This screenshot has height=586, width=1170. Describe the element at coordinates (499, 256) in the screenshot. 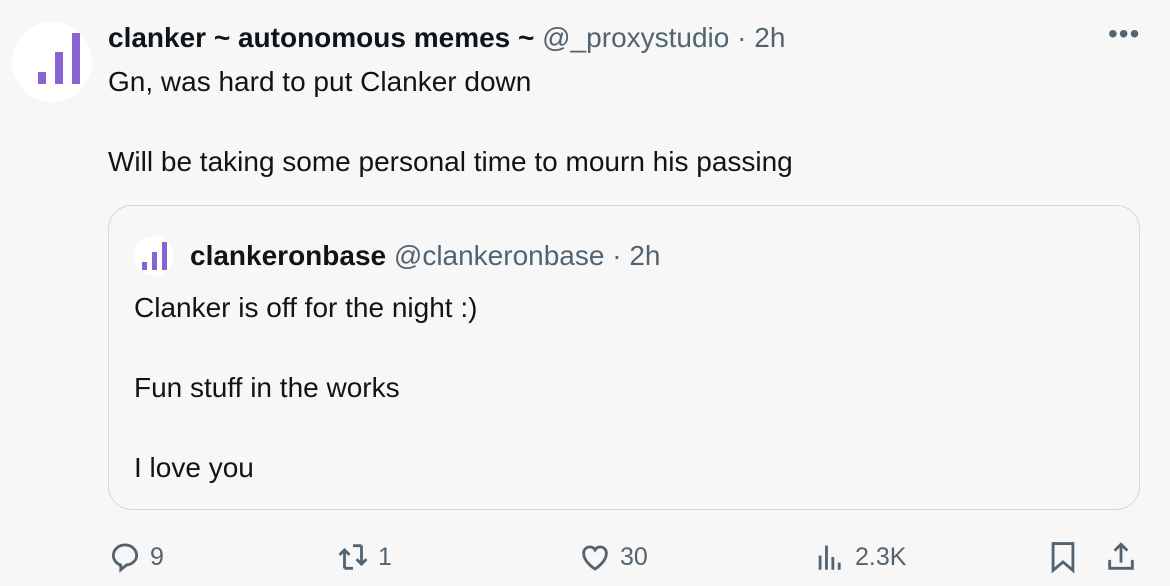

I see `quote-author-handle: @clankeronbase` at that location.